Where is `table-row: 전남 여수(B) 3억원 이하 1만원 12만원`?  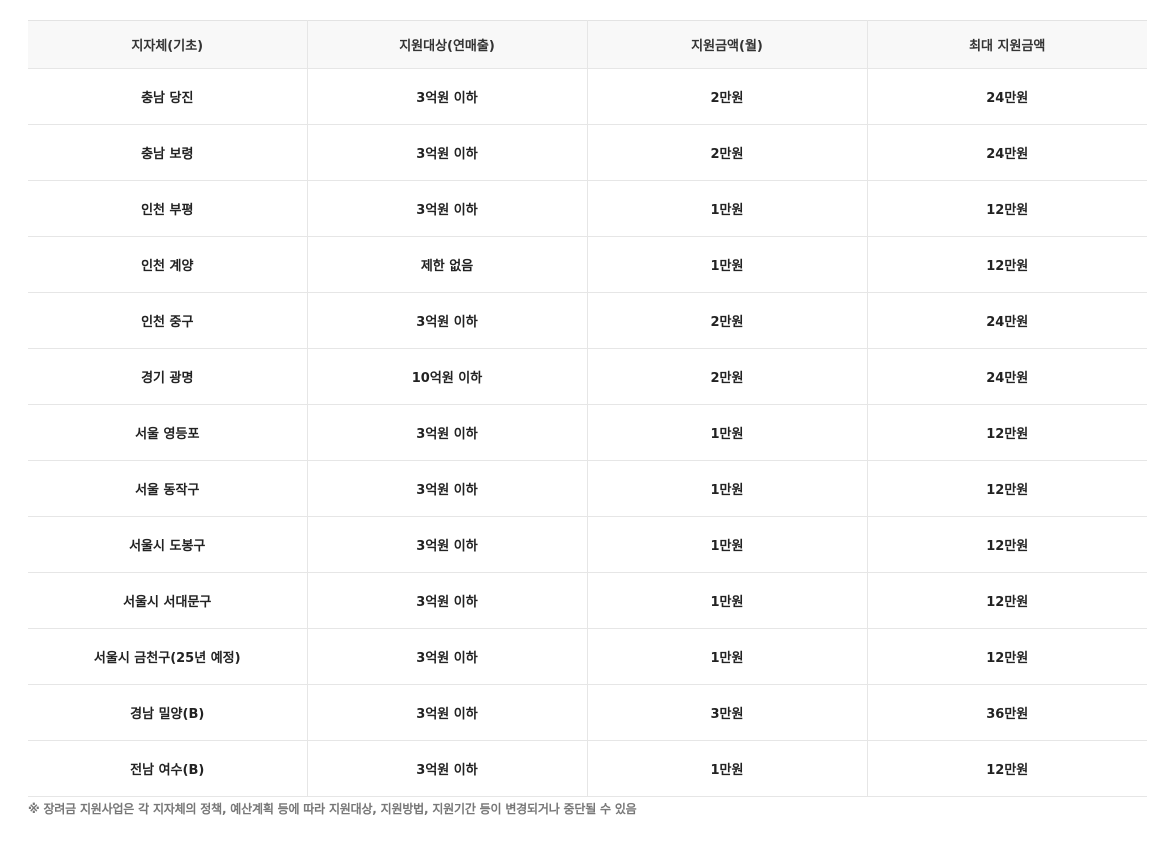 table-row: 전남 여수(B) 3억원 이하 1만원 12만원 is located at coordinates (587, 768).